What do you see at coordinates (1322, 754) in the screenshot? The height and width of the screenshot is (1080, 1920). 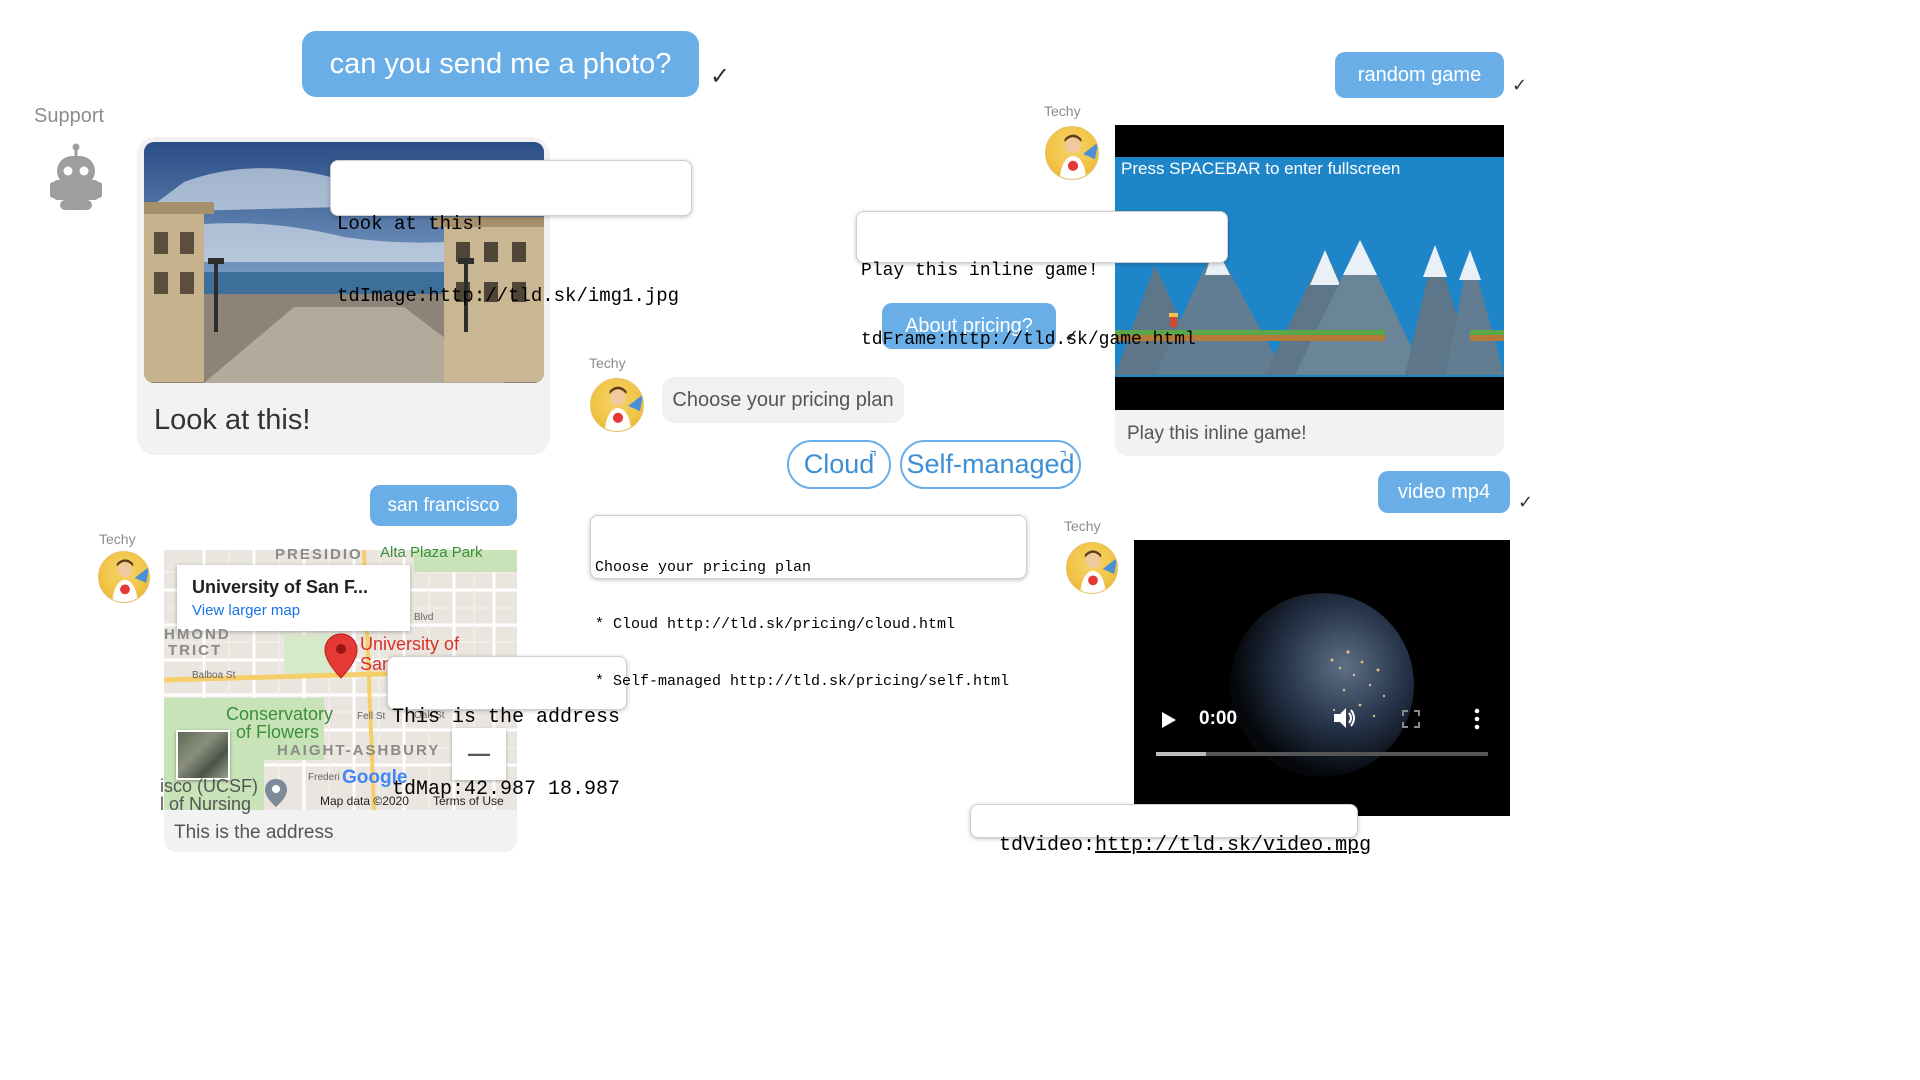 I see `video-progress-track` at bounding box center [1322, 754].